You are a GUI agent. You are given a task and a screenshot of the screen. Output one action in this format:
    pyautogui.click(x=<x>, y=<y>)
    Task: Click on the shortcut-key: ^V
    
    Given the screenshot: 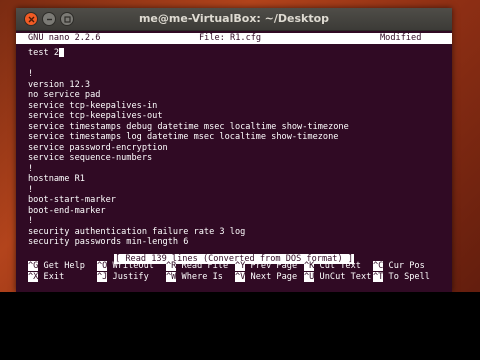 What is the action you would take?
    pyautogui.click(x=240, y=276)
    